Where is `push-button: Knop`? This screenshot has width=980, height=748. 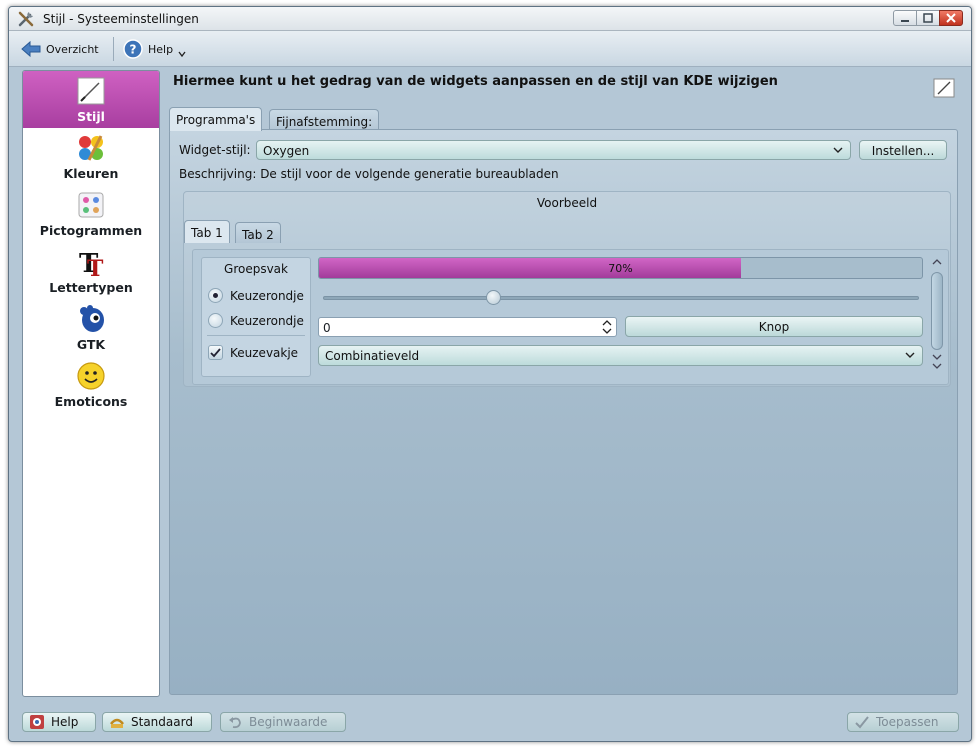 push-button: Knop is located at coordinates (774, 326).